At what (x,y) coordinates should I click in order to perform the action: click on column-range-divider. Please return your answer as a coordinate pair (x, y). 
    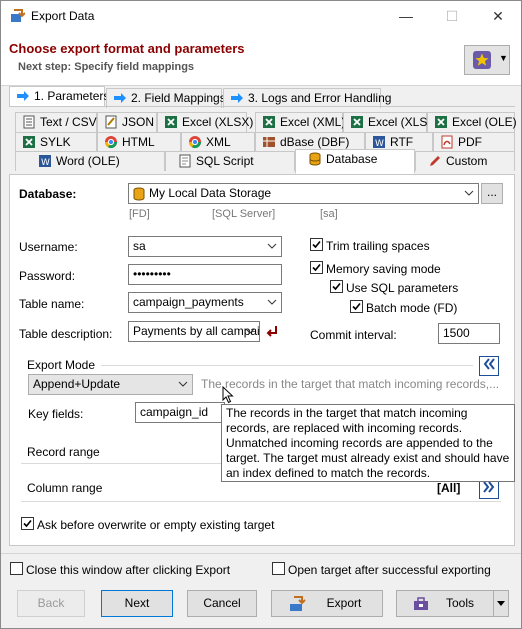
    Looking at the image, I should click on (261, 501).